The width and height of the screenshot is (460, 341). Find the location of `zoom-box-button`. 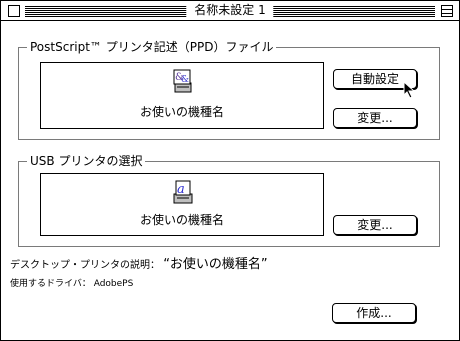

zoom-box-button is located at coordinates (447, 11).